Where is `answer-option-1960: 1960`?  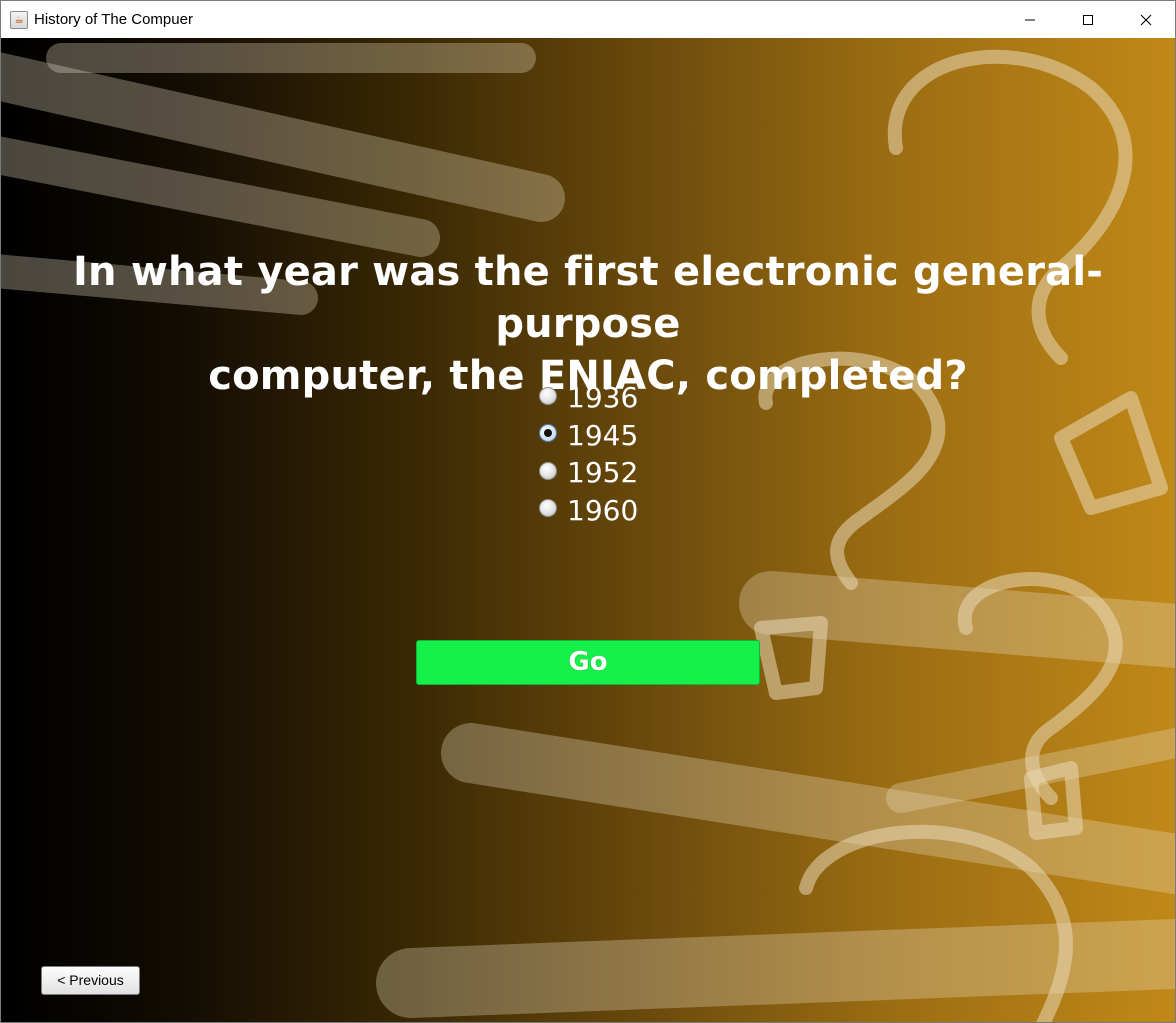
answer-option-1960: 1960 is located at coordinates (588, 511).